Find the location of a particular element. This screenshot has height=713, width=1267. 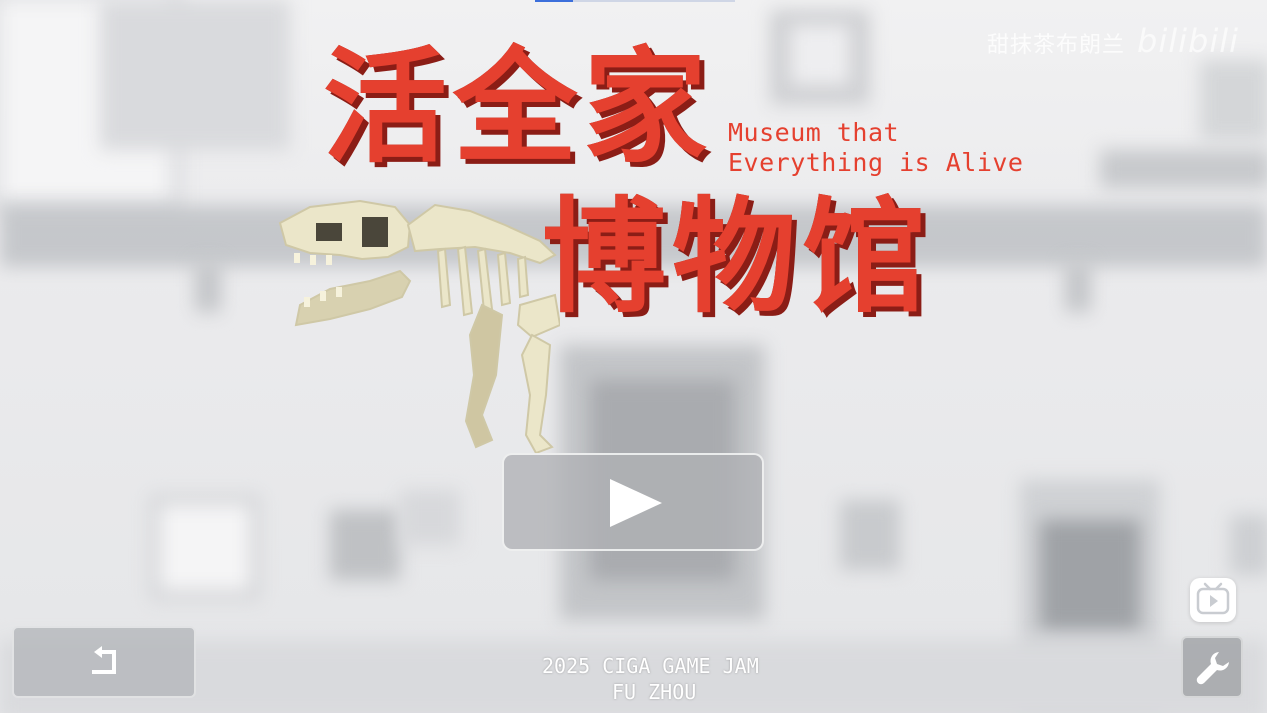

video-progress-fill is located at coordinates (554, 1).